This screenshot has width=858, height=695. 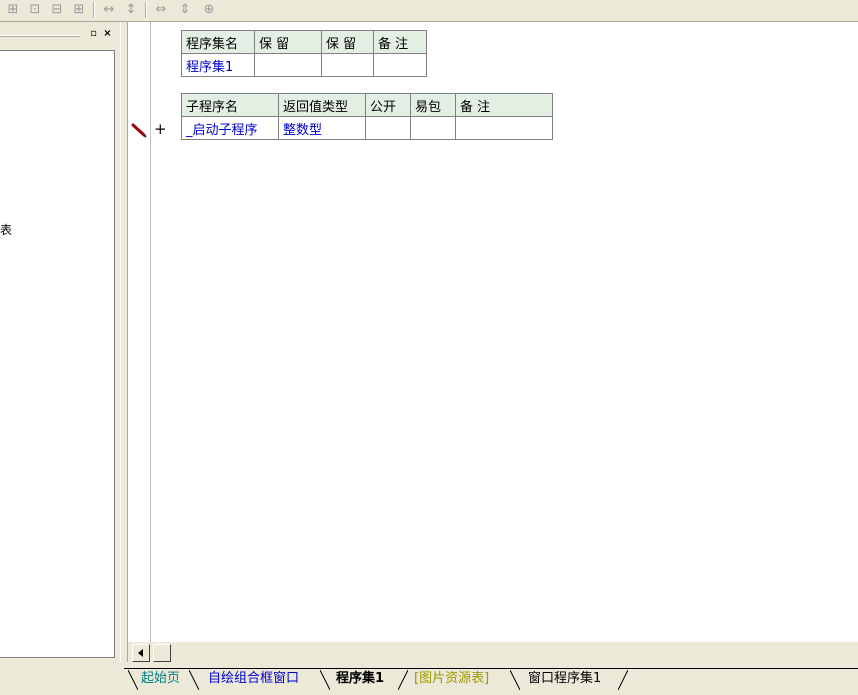 What do you see at coordinates (124, 342) in the screenshot?
I see `panel-splitter` at bounding box center [124, 342].